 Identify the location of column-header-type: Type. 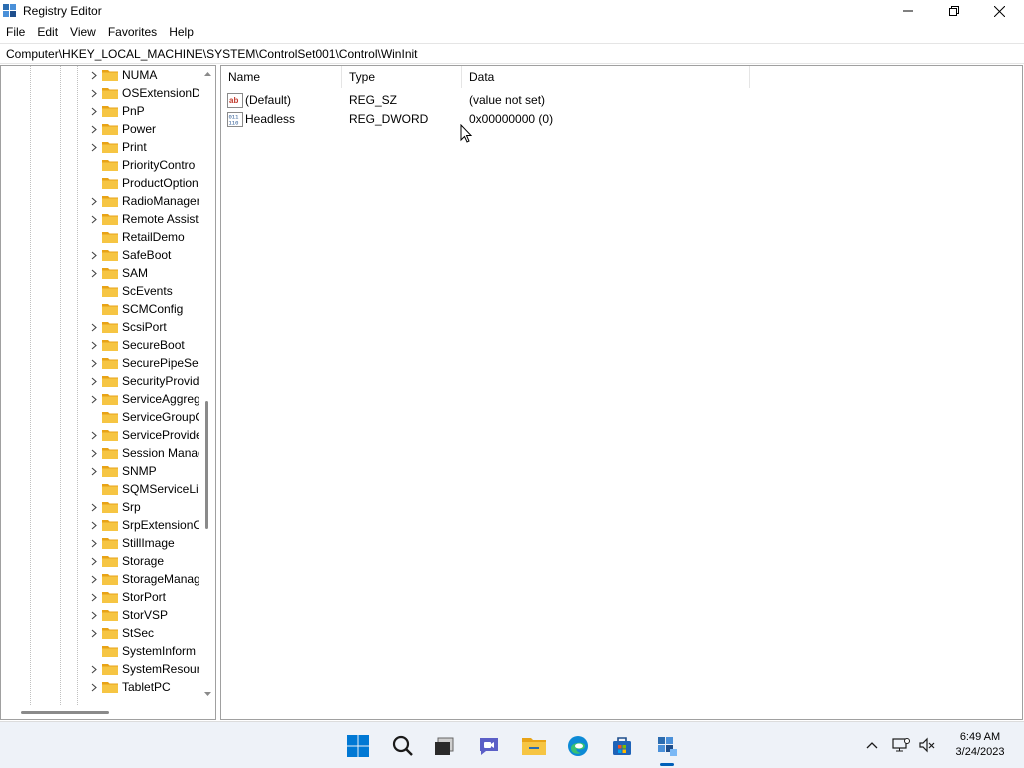
(402, 77).